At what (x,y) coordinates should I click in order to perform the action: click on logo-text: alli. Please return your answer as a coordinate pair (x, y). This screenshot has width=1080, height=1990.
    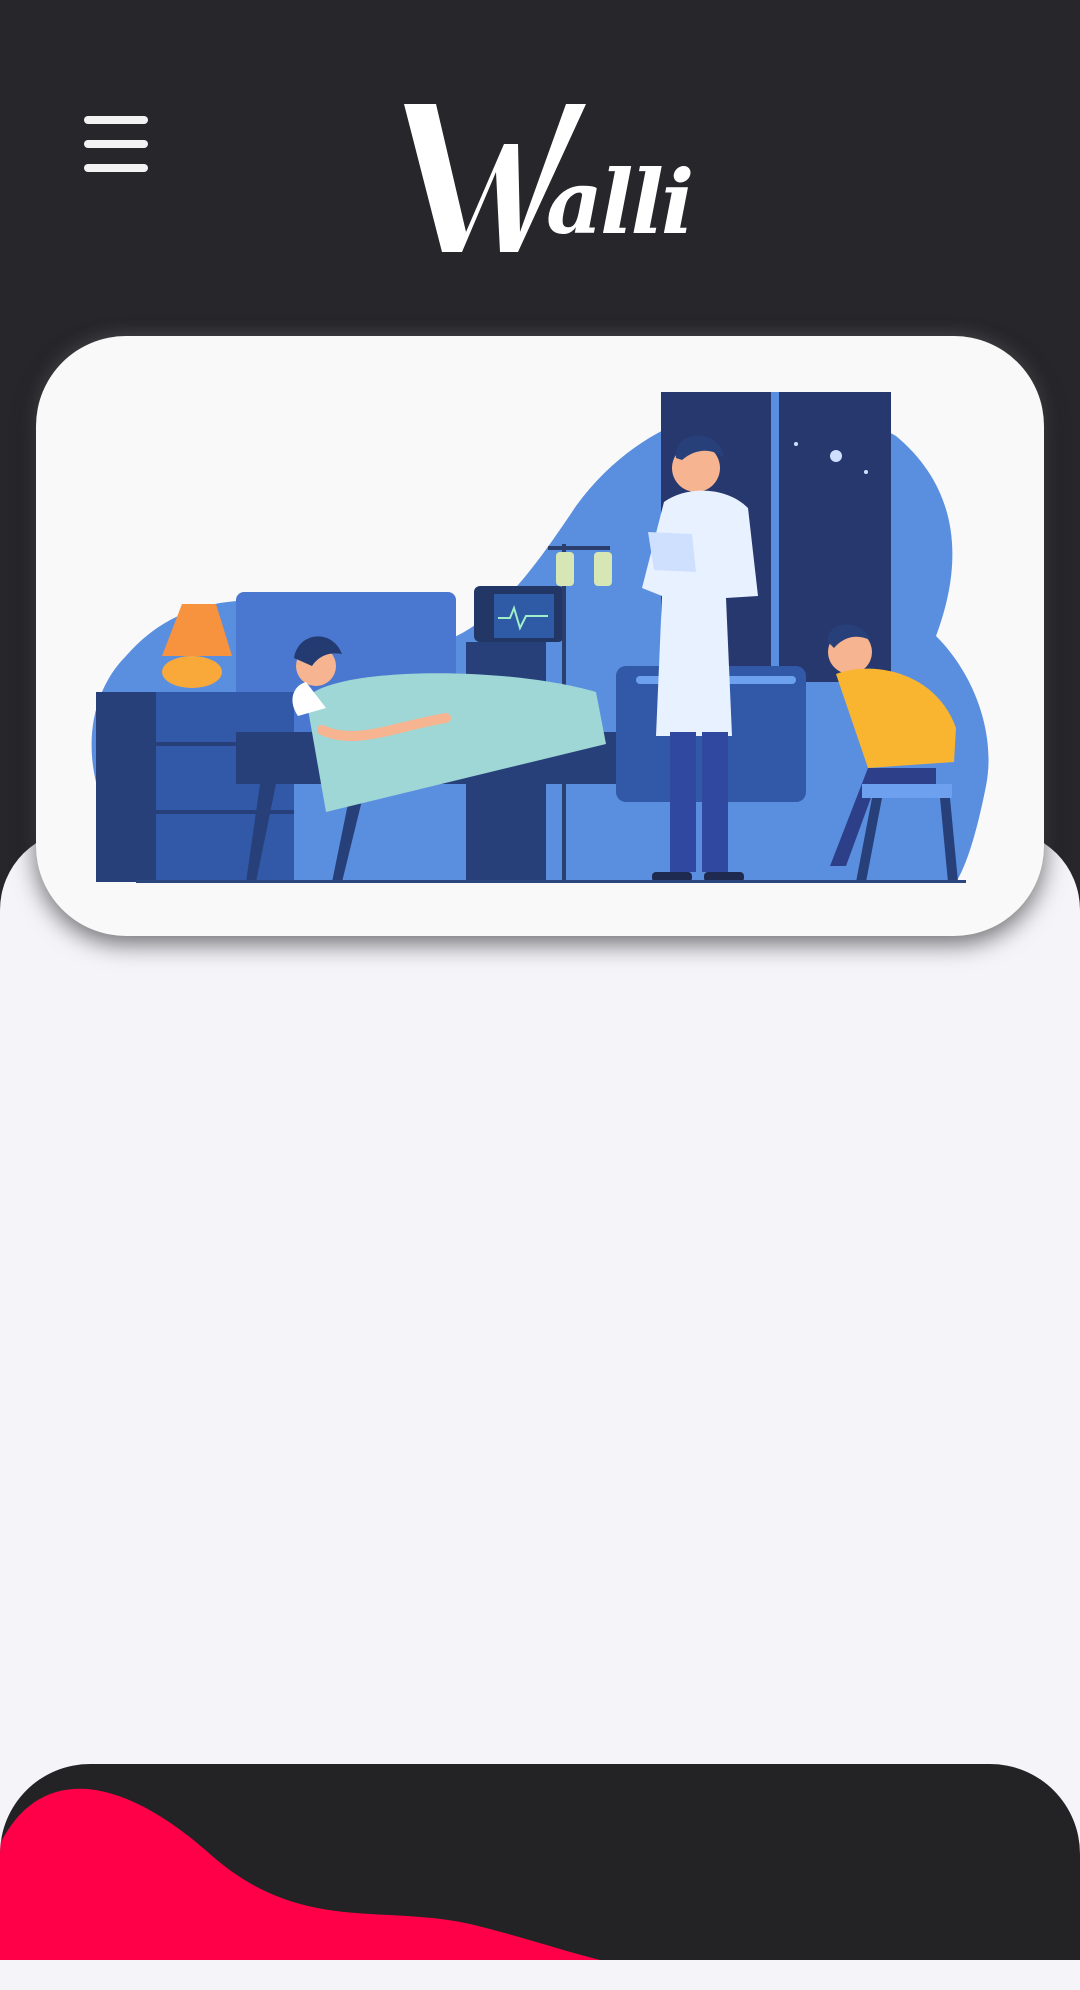
    Looking at the image, I should click on (620, 202).